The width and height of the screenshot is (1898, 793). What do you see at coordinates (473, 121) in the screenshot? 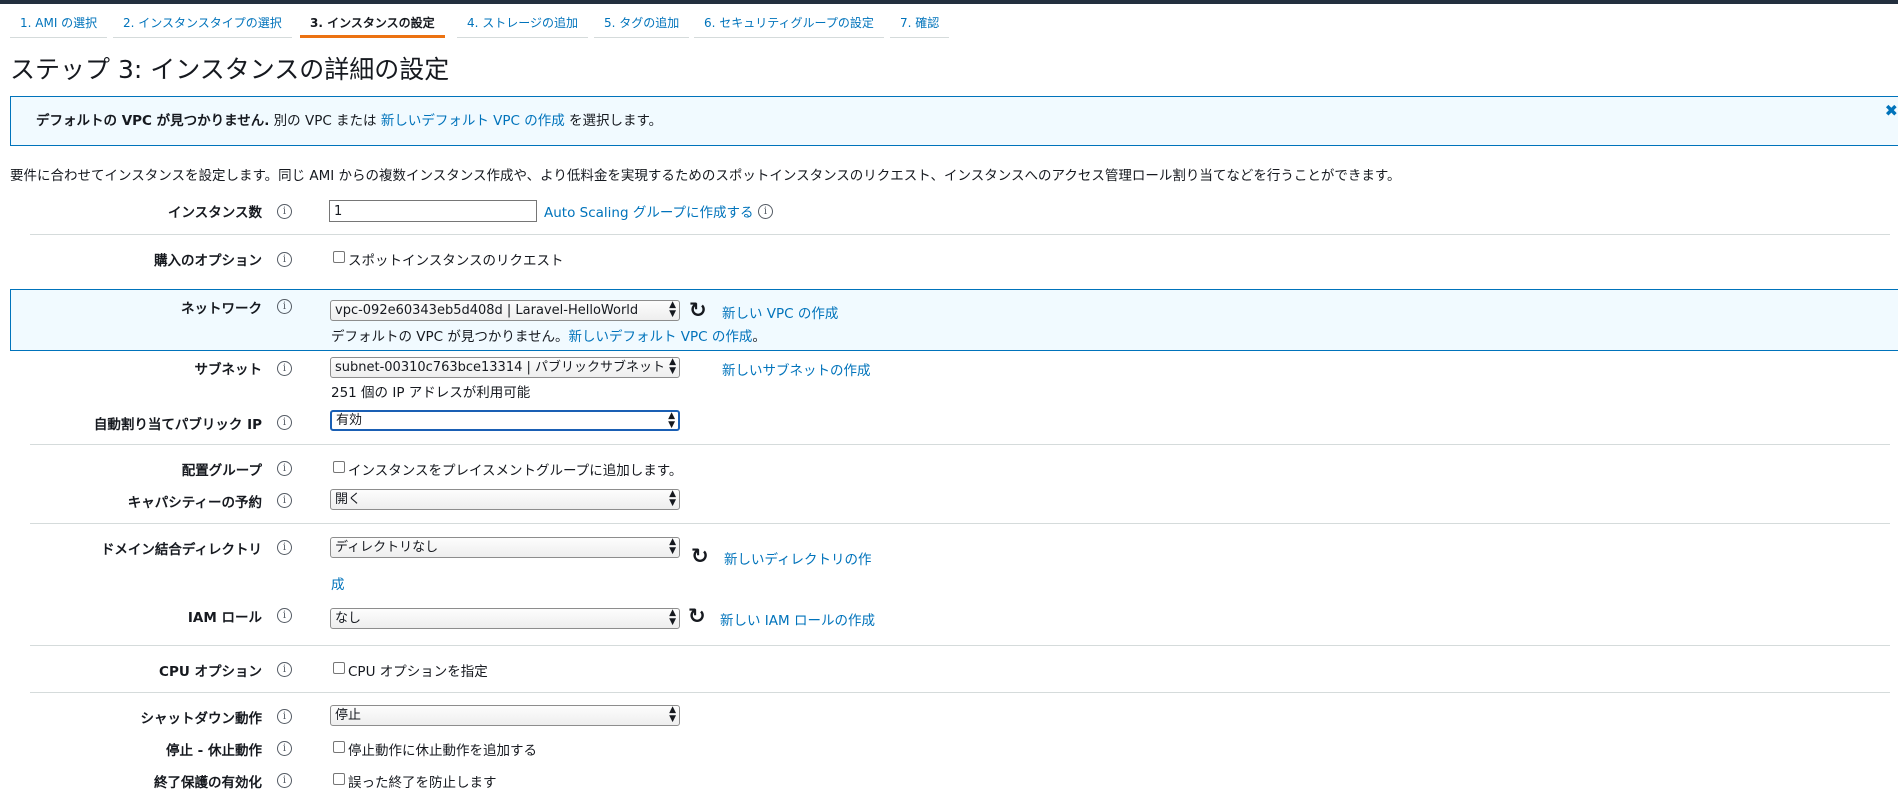
I see `create-default-vpc-link: 新しいデフォルト VPC の作成` at bounding box center [473, 121].